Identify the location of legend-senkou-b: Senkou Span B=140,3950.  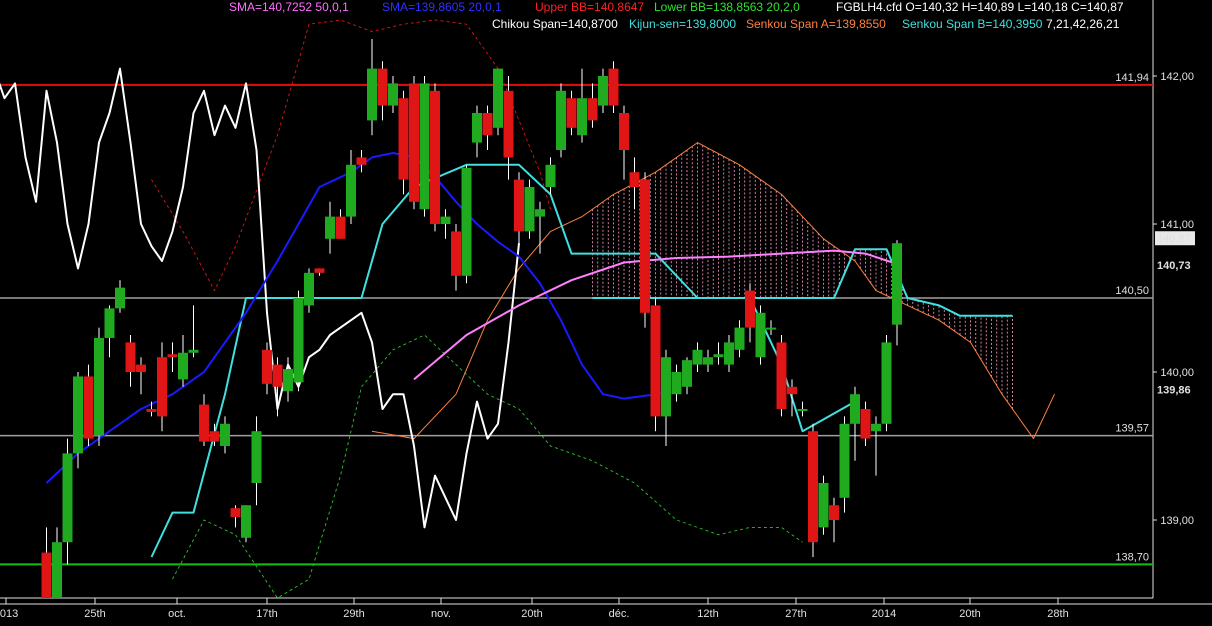
(972, 24).